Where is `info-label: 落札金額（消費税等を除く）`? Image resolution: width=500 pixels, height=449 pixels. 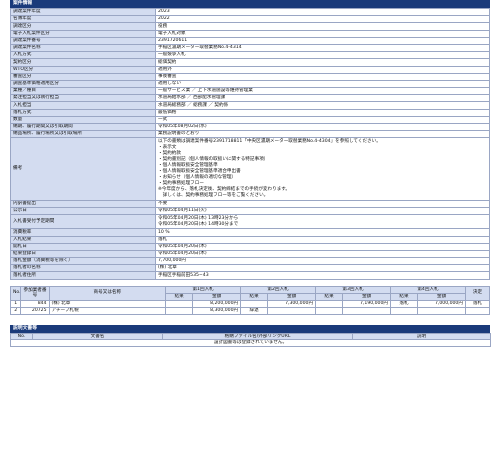
info-label: 落札金額（消費税等を除く） is located at coordinates (83, 261).